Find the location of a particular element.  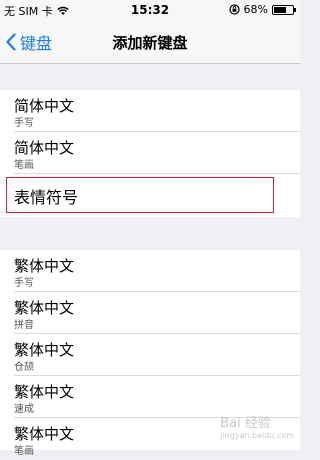

page-title: 添加新键盘 is located at coordinates (150, 43).